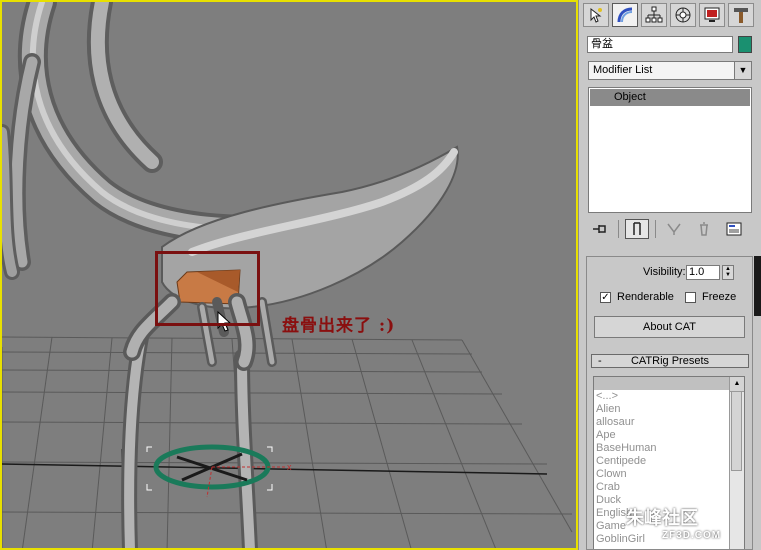 The height and width of the screenshot is (550, 761). I want to click on world-x-axis, so click(275, 469).